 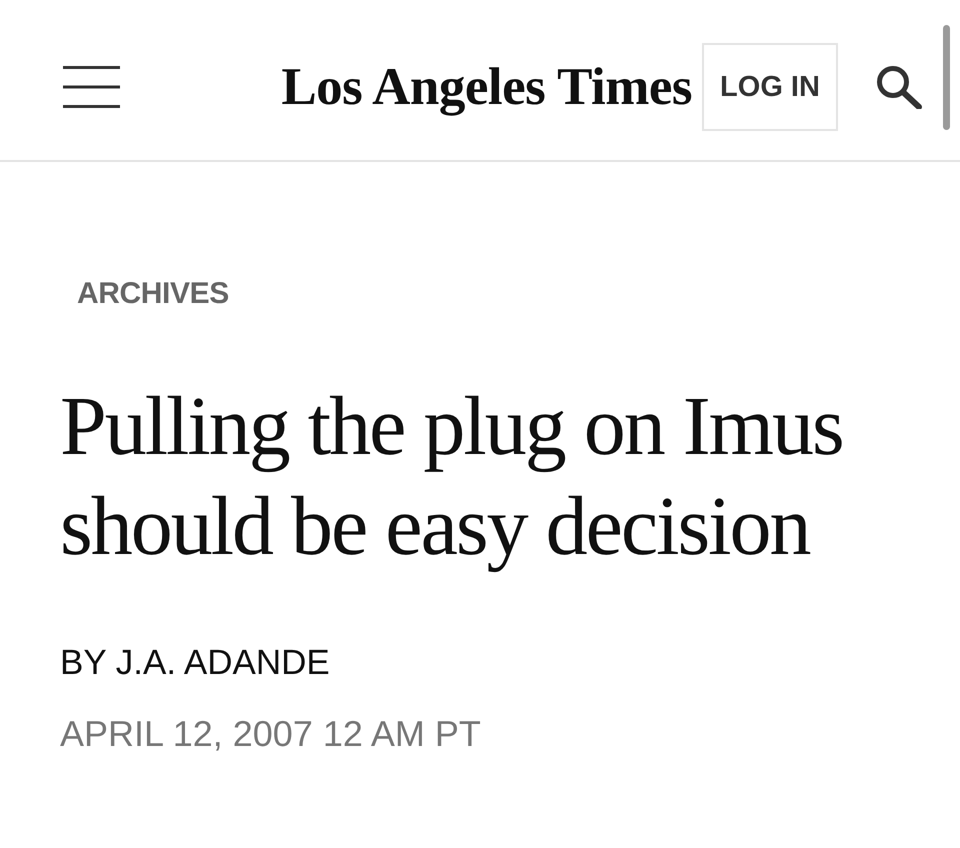 What do you see at coordinates (153, 294) in the screenshot?
I see `section-label: ARCHIVES` at bounding box center [153, 294].